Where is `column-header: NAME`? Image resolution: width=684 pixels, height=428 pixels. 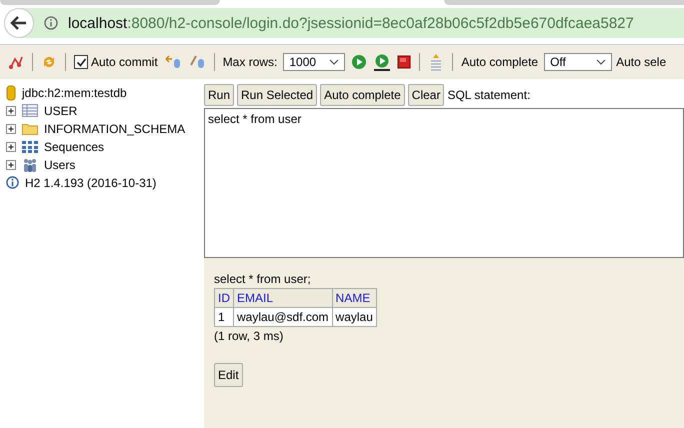 column-header: NAME is located at coordinates (354, 298).